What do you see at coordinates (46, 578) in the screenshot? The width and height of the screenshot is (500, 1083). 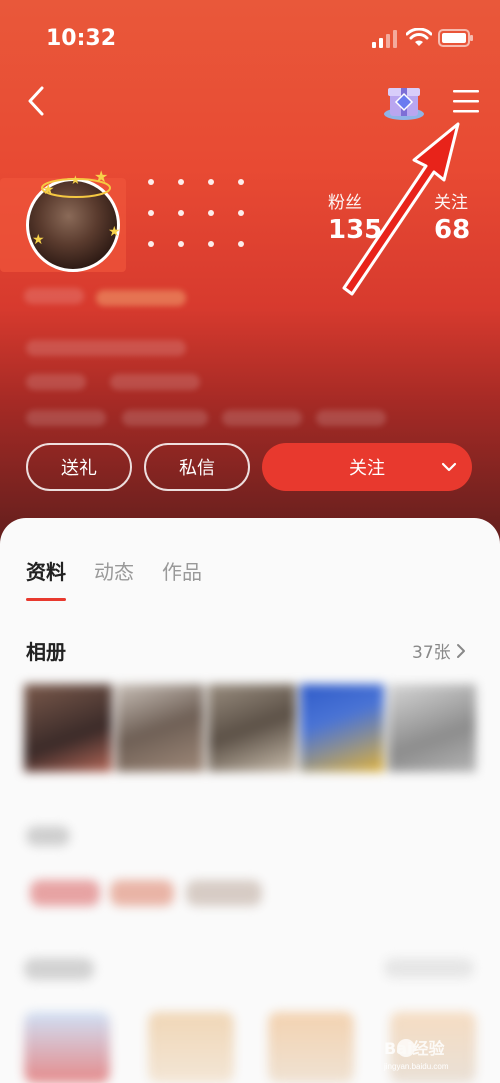 I see `tab-profile: 资料` at bounding box center [46, 578].